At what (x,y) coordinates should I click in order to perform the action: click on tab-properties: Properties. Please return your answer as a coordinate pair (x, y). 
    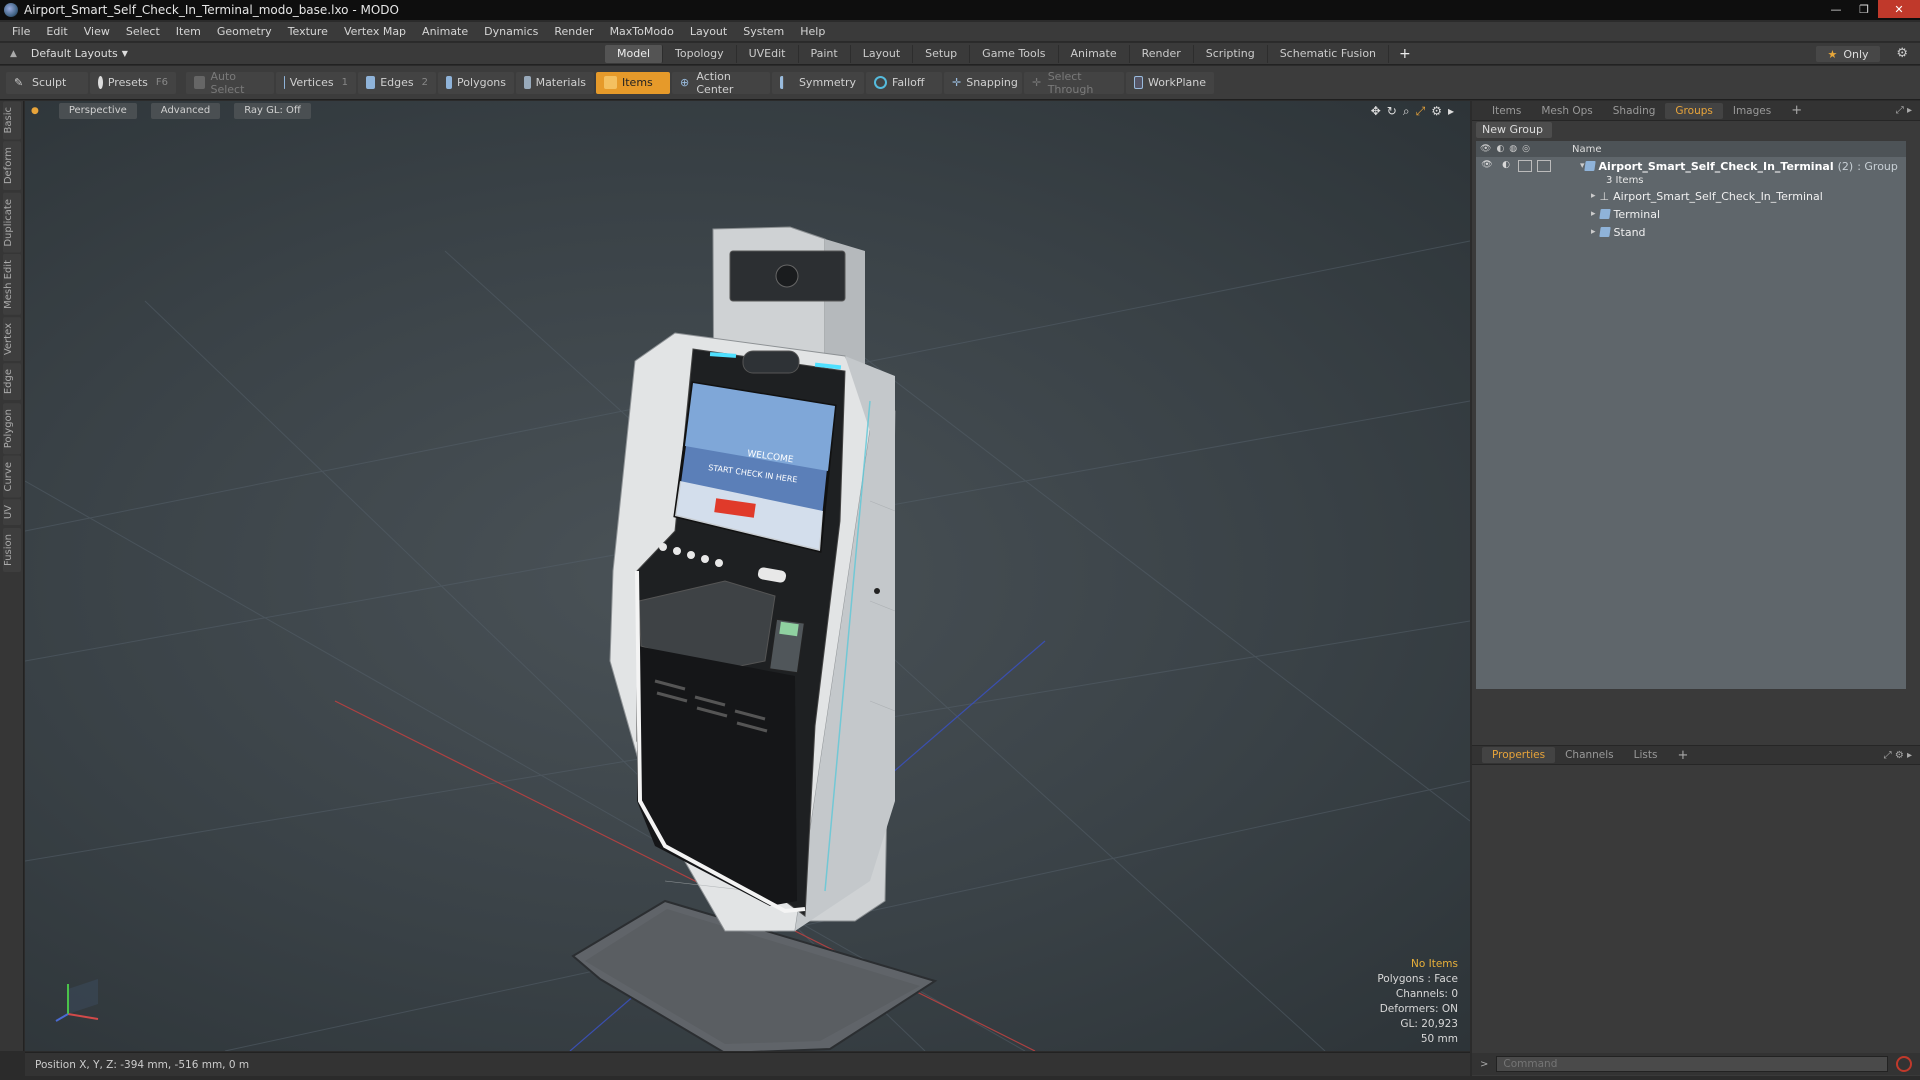
    Looking at the image, I should click on (1519, 755).